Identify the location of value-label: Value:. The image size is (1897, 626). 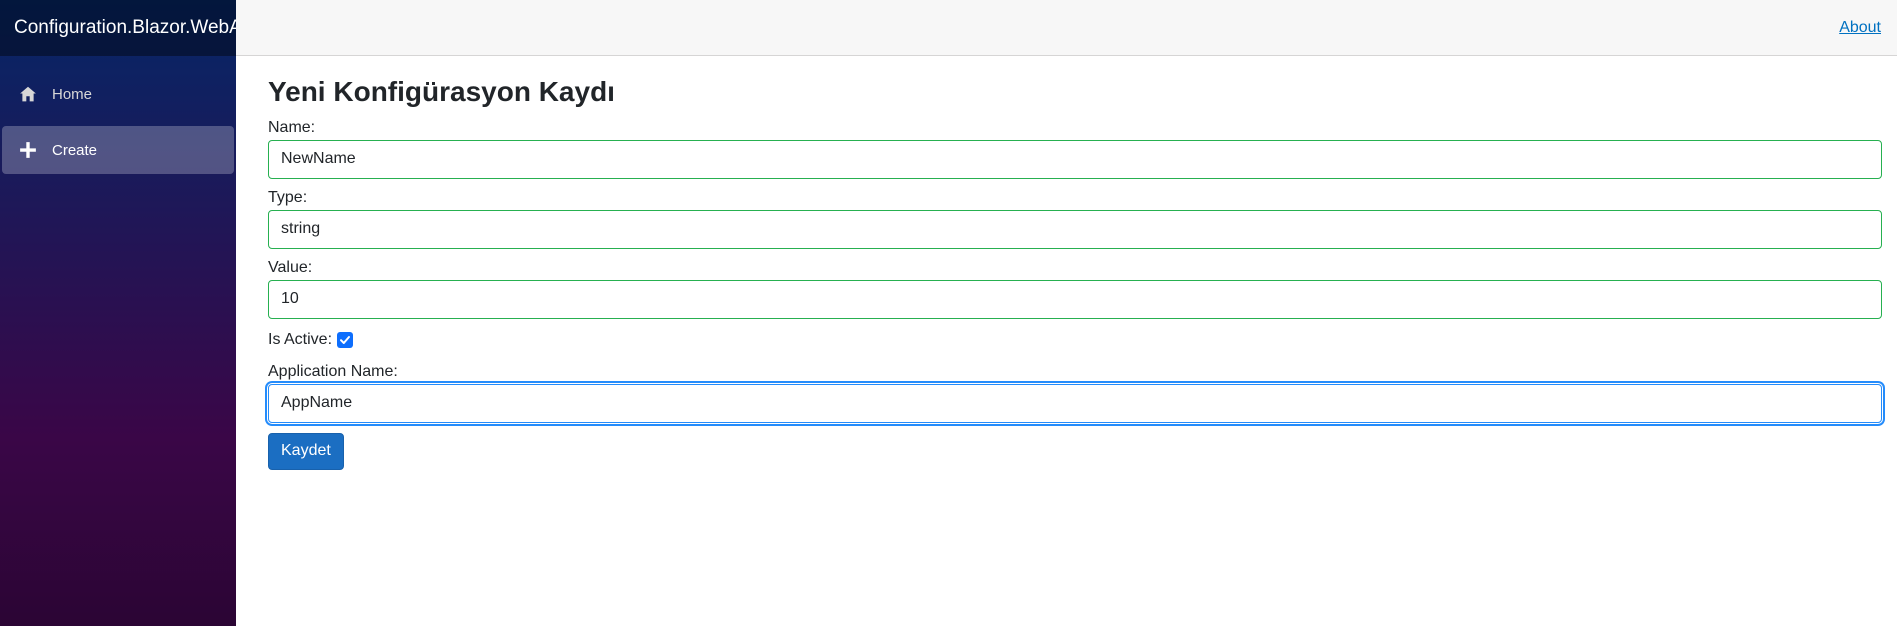
(290, 267).